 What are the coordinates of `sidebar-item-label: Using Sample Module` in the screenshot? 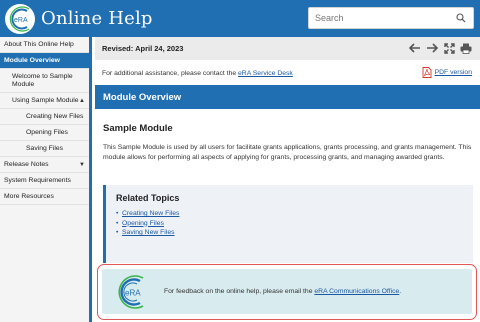 It's located at (45, 100).